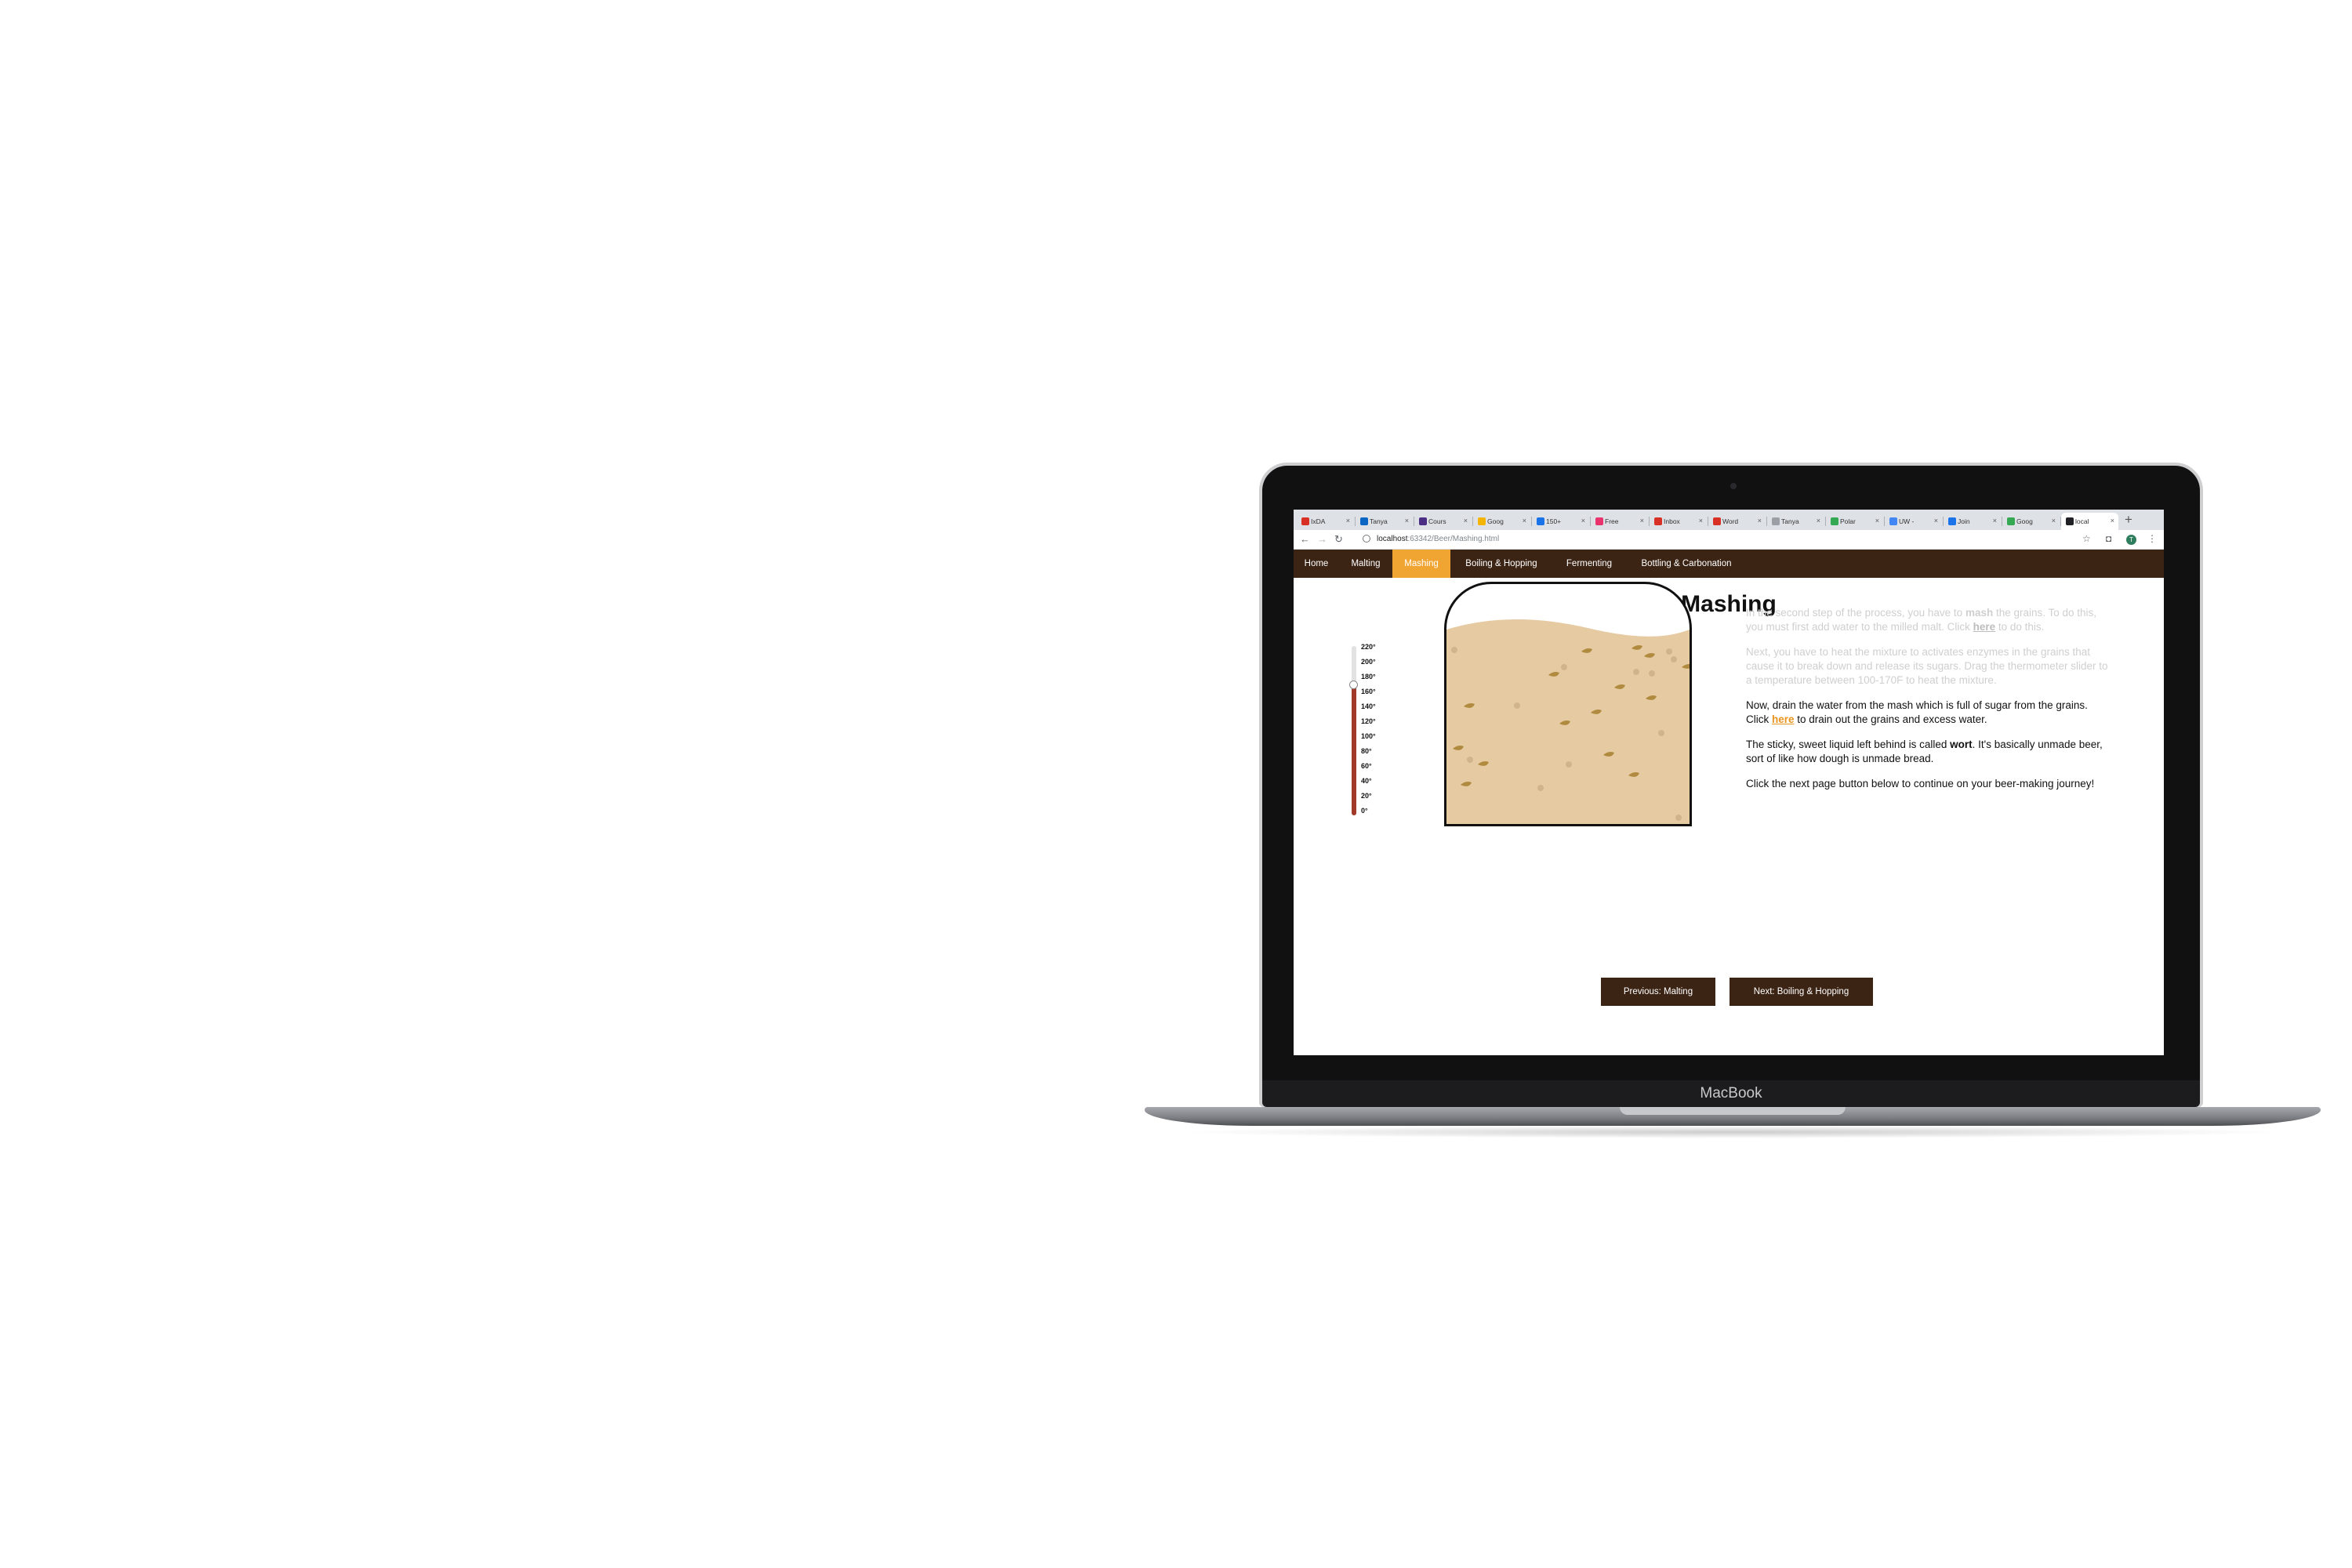 This screenshot has height=1568, width=2352. What do you see at coordinates (2089, 521) in the screenshot?
I see `browser-tab: local ×` at bounding box center [2089, 521].